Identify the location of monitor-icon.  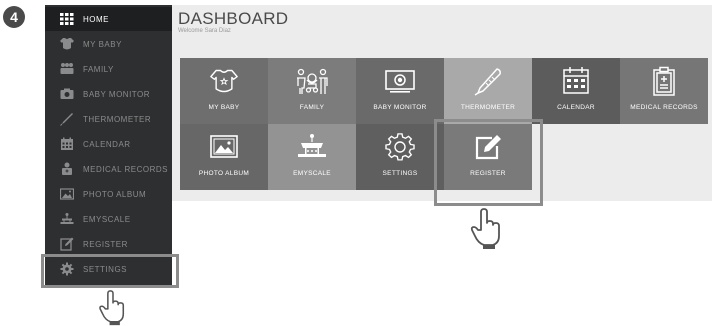
(400, 81).